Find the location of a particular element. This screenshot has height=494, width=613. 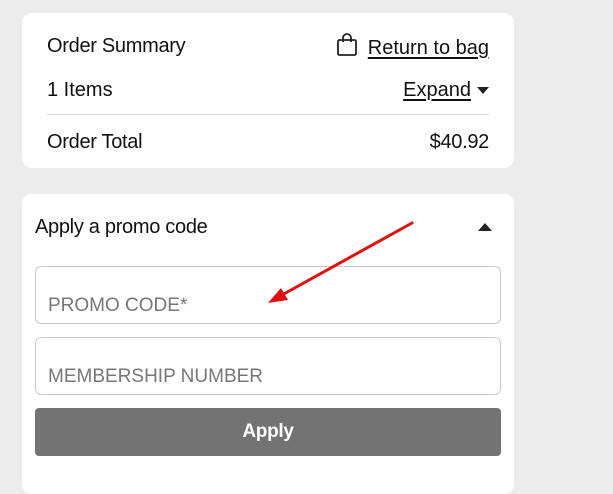

order-total-value: $40.92 is located at coordinates (459, 142).